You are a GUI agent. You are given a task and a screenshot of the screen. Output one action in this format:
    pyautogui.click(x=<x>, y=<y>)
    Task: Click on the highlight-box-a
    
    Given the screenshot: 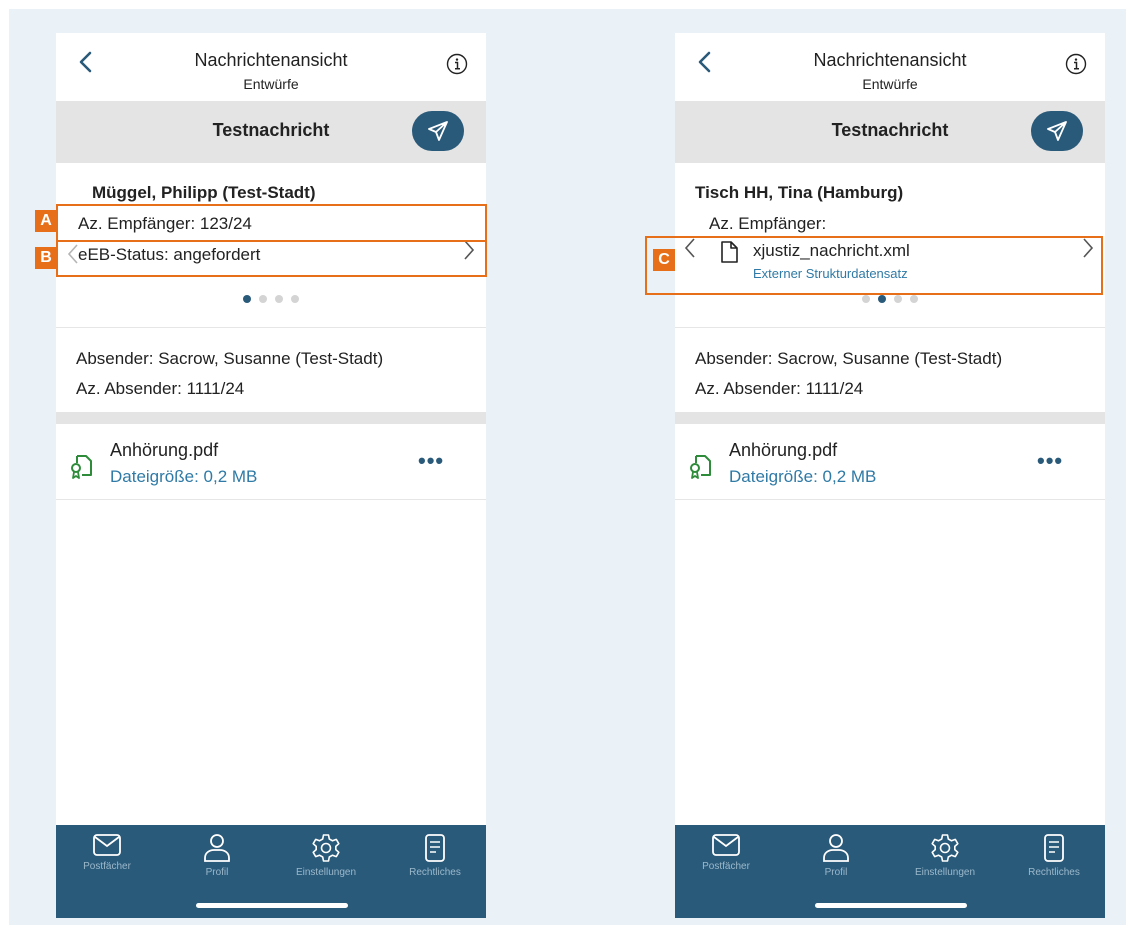 What is the action you would take?
    pyautogui.click(x=271, y=223)
    